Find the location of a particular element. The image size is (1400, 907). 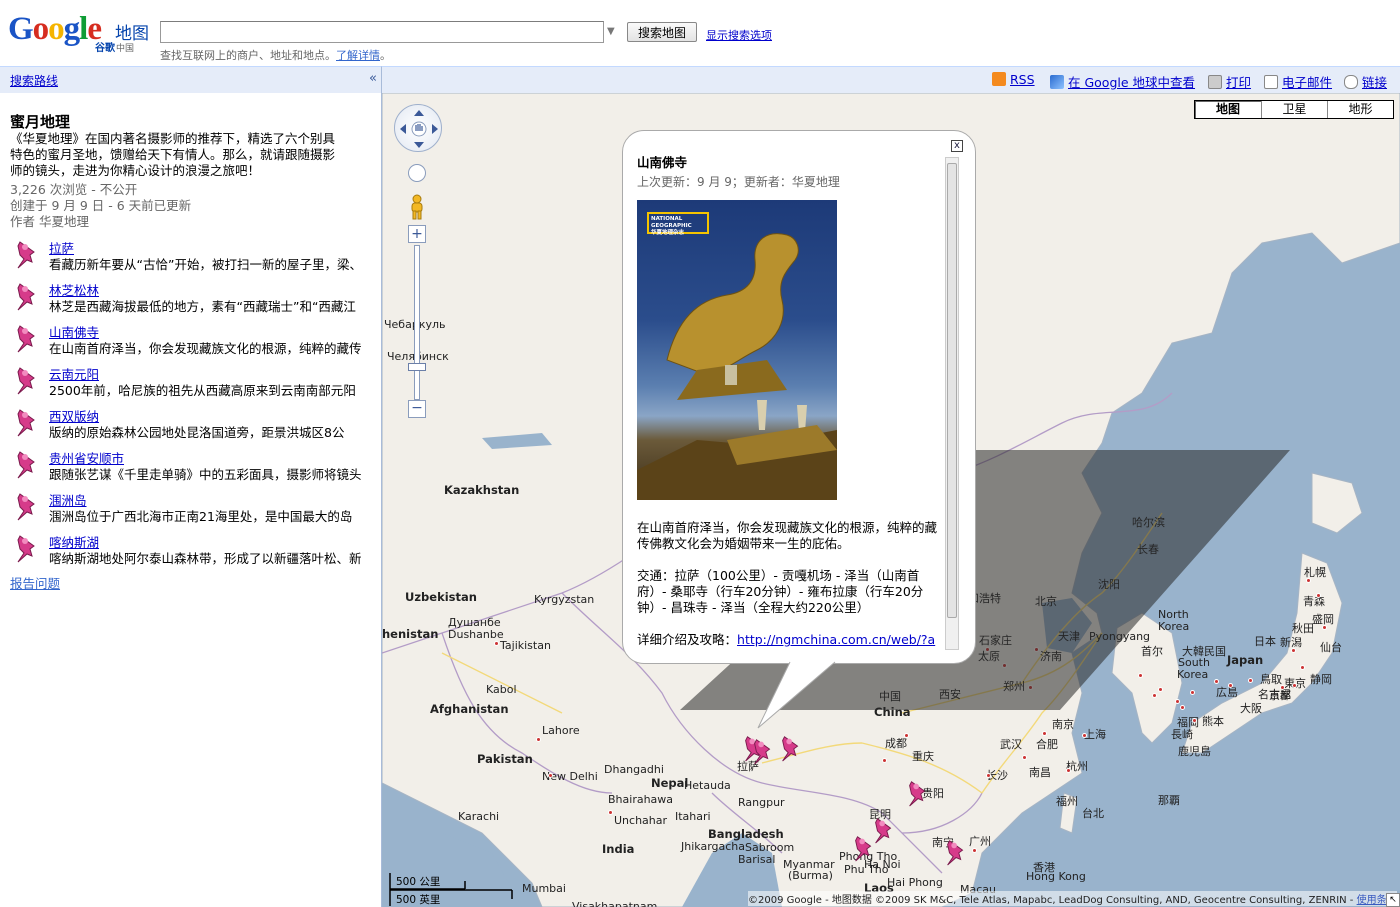

map-label: Jhikargacha is located at coordinates (713, 846).